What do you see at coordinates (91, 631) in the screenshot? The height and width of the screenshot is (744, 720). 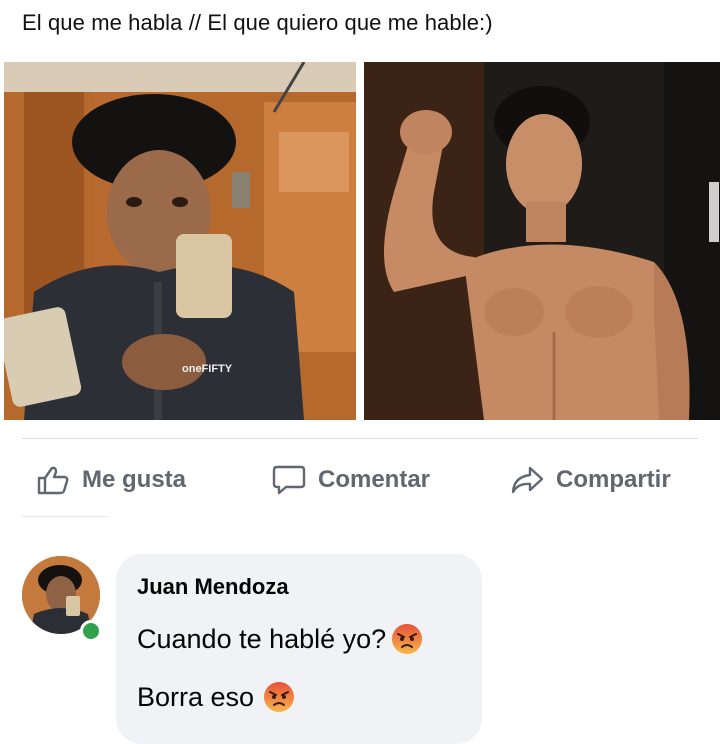 I see `online-status-dot` at bounding box center [91, 631].